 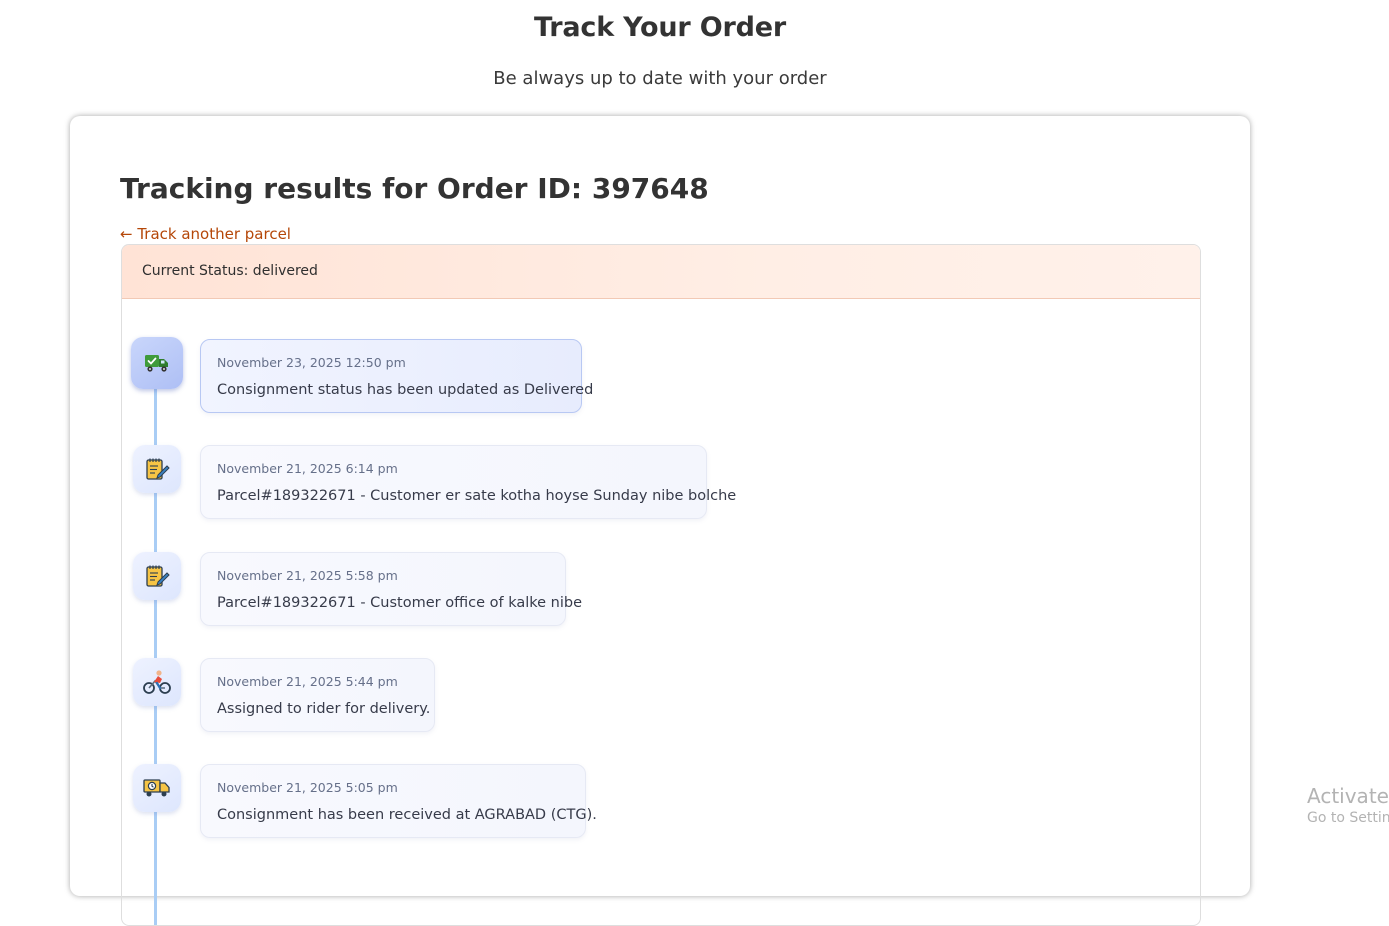 What do you see at coordinates (660, 78) in the screenshot?
I see `page-subtitle: Be always up to date with your order` at bounding box center [660, 78].